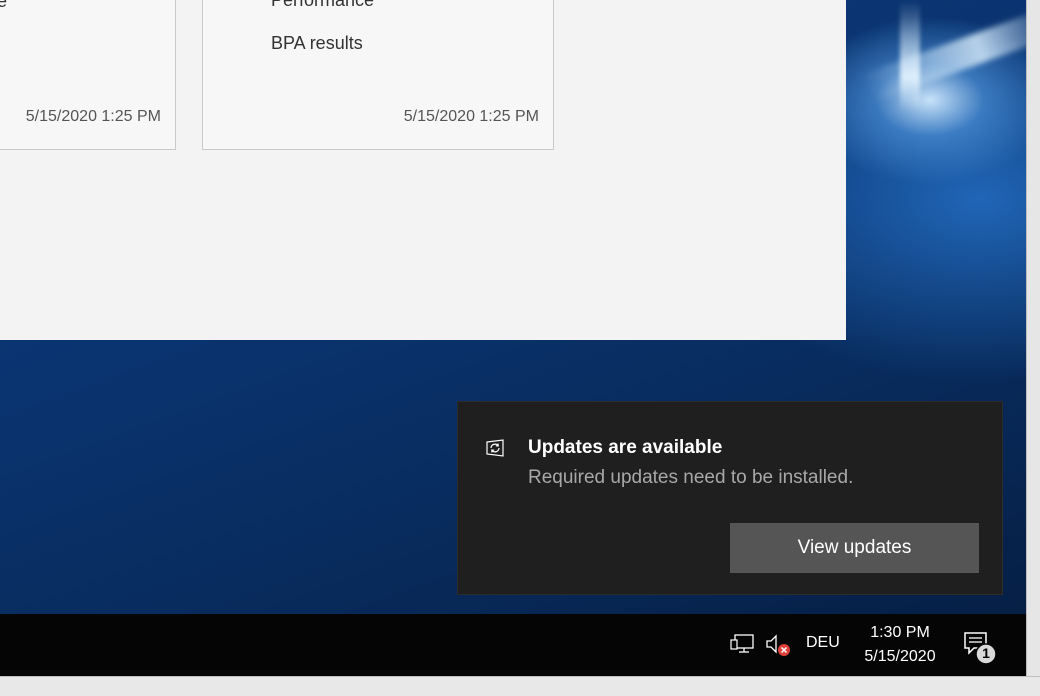  I want to click on update-sync-icon, so click(495, 448).